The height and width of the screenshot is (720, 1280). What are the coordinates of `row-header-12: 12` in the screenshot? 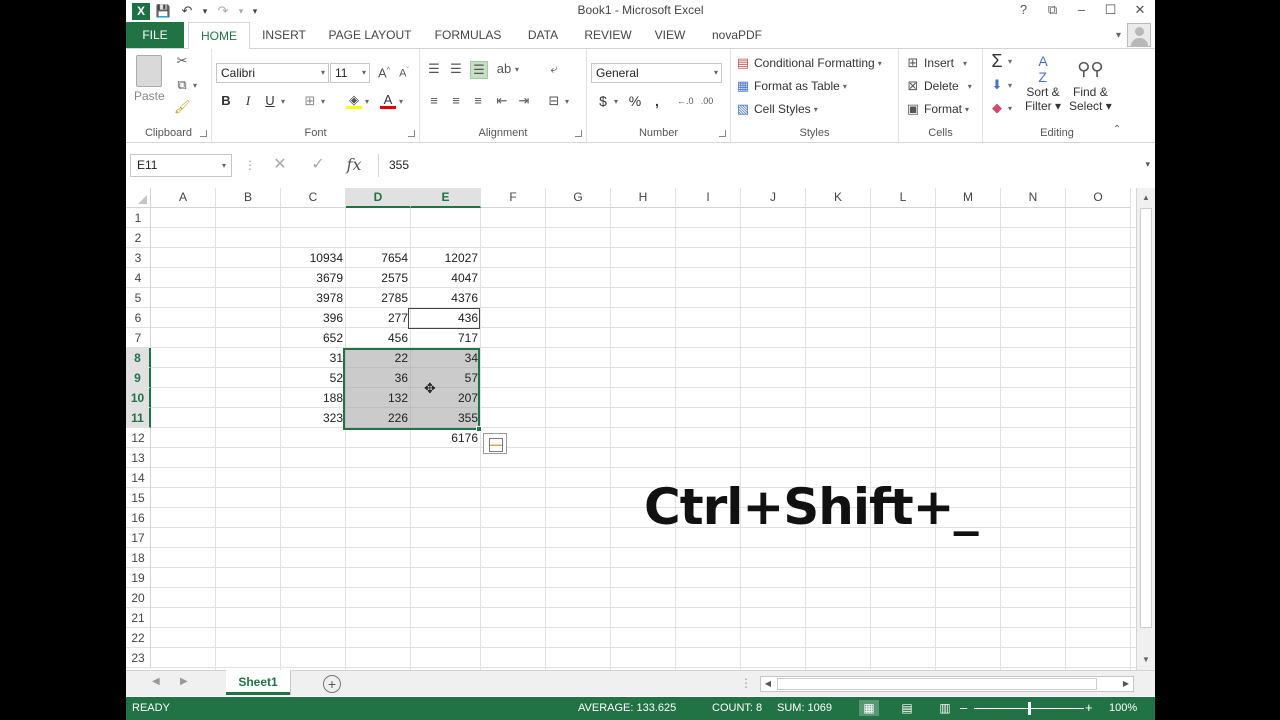 It's located at (138, 438).